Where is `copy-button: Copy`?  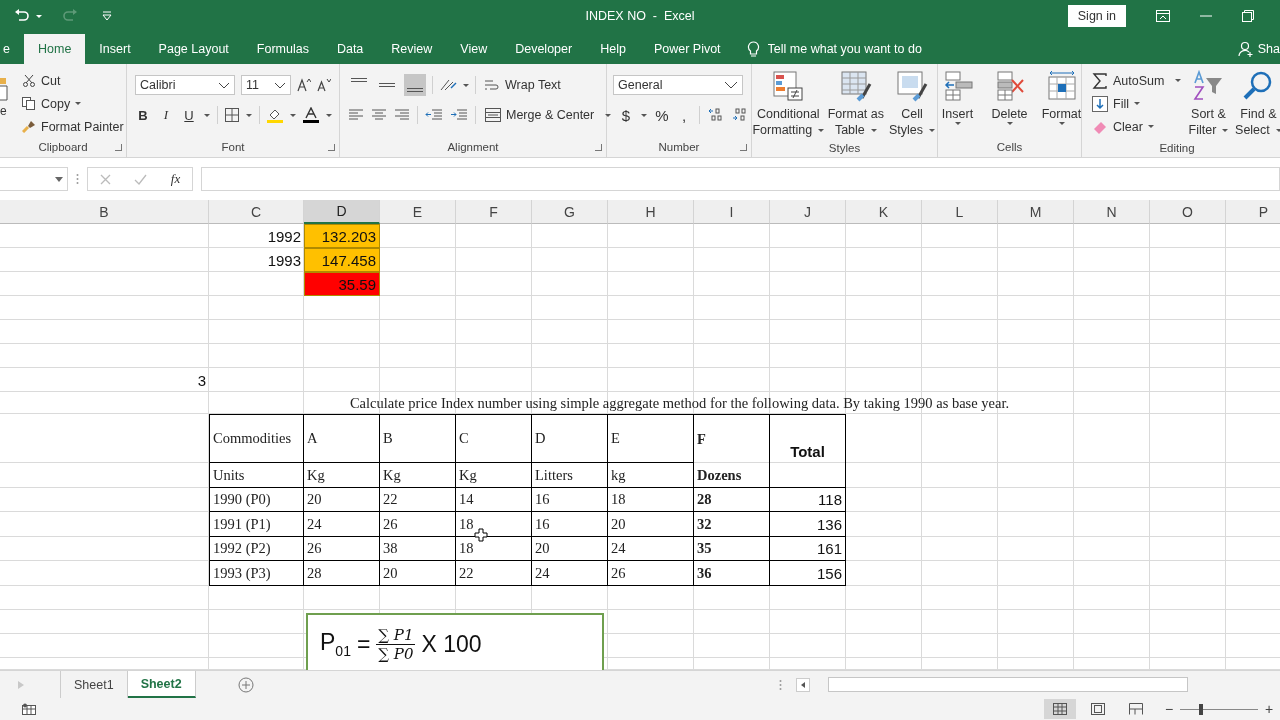 copy-button: Copy is located at coordinates (73, 103).